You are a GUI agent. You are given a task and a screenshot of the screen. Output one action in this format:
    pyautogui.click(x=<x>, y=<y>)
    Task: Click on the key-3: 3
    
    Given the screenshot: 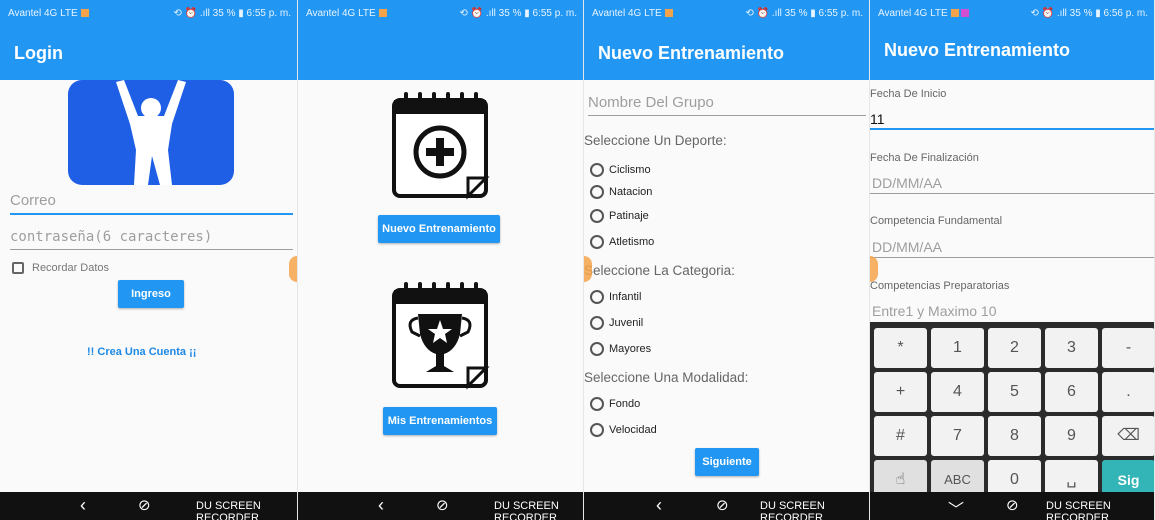 What is the action you would take?
    pyautogui.click(x=1071, y=348)
    